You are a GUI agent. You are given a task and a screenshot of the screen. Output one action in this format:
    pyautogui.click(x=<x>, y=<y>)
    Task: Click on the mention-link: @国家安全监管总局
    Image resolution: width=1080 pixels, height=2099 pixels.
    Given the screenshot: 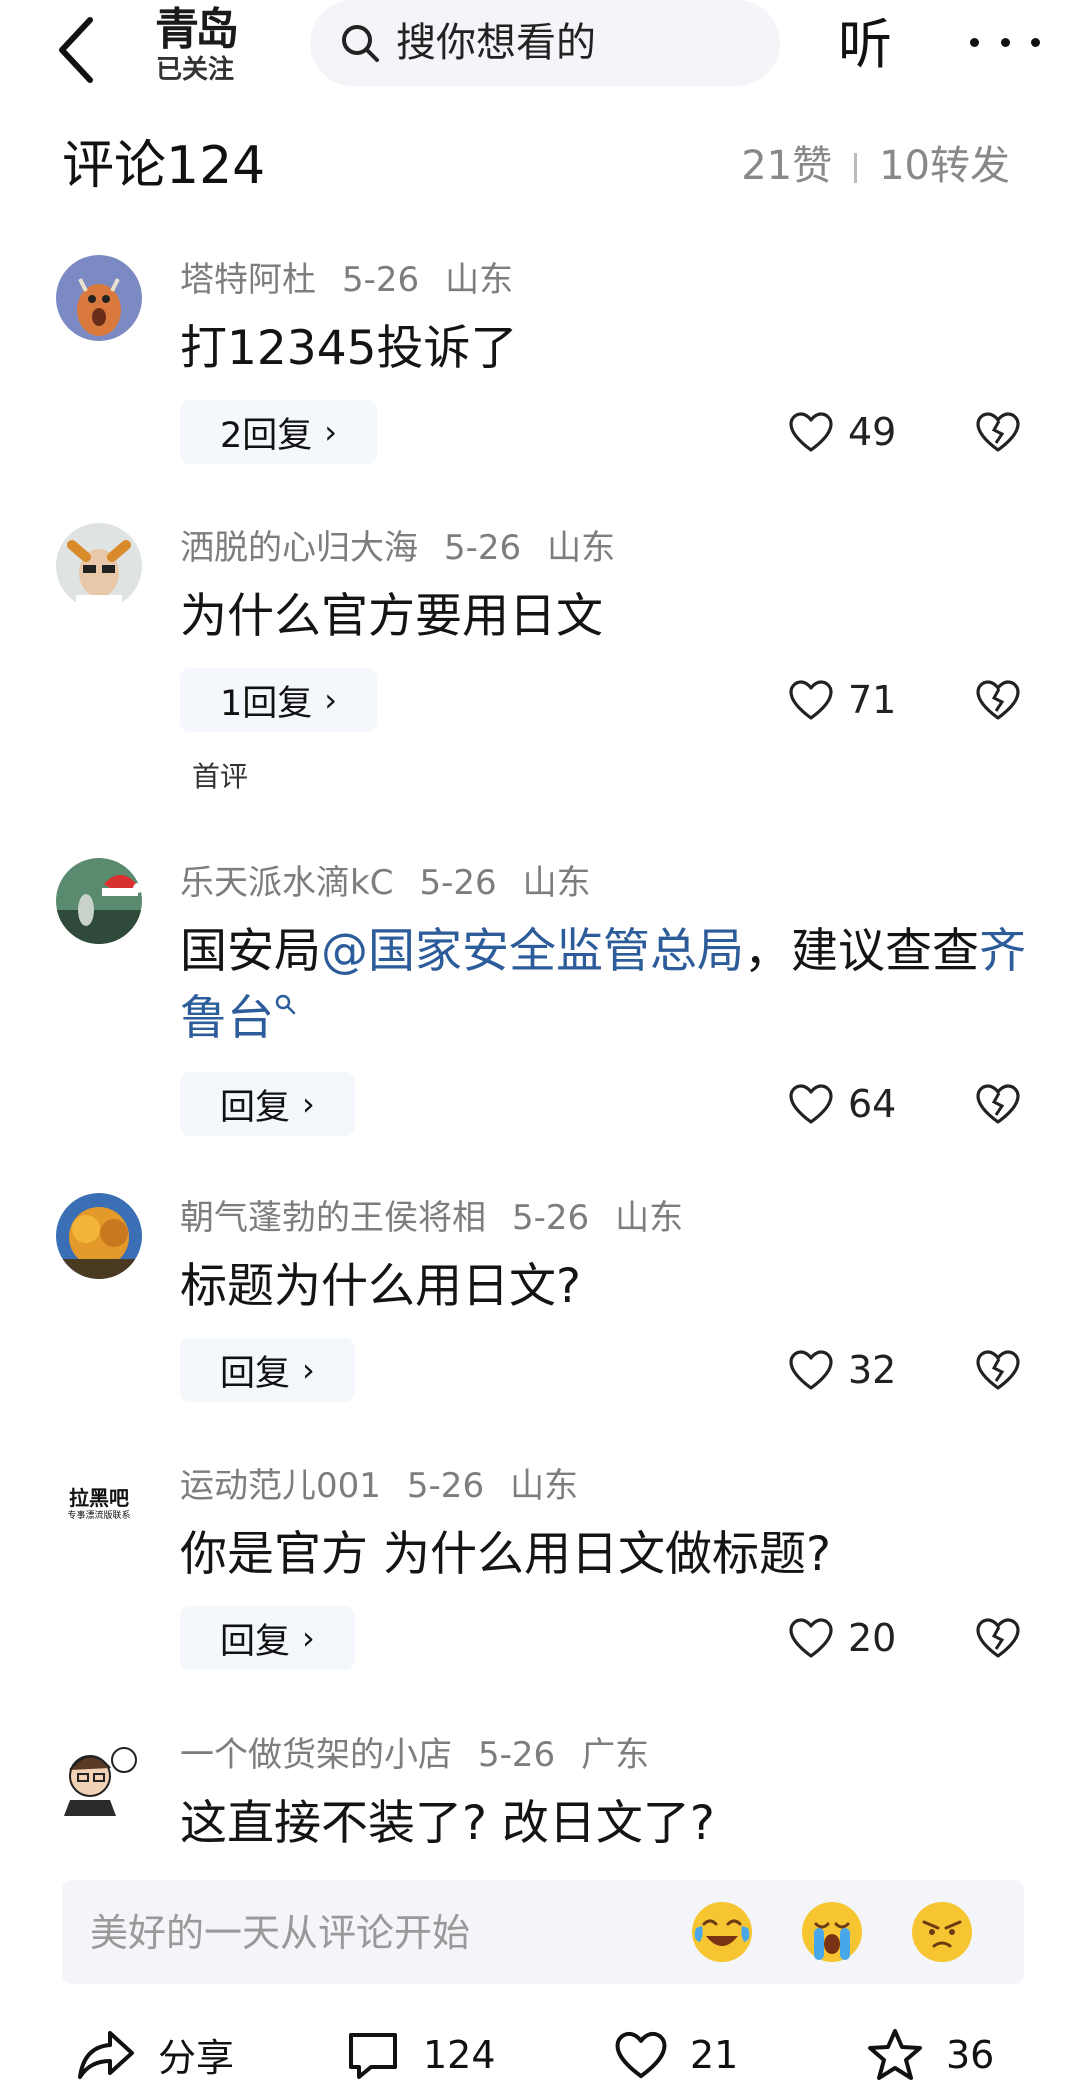 What is the action you would take?
    pyautogui.click(x=532, y=951)
    